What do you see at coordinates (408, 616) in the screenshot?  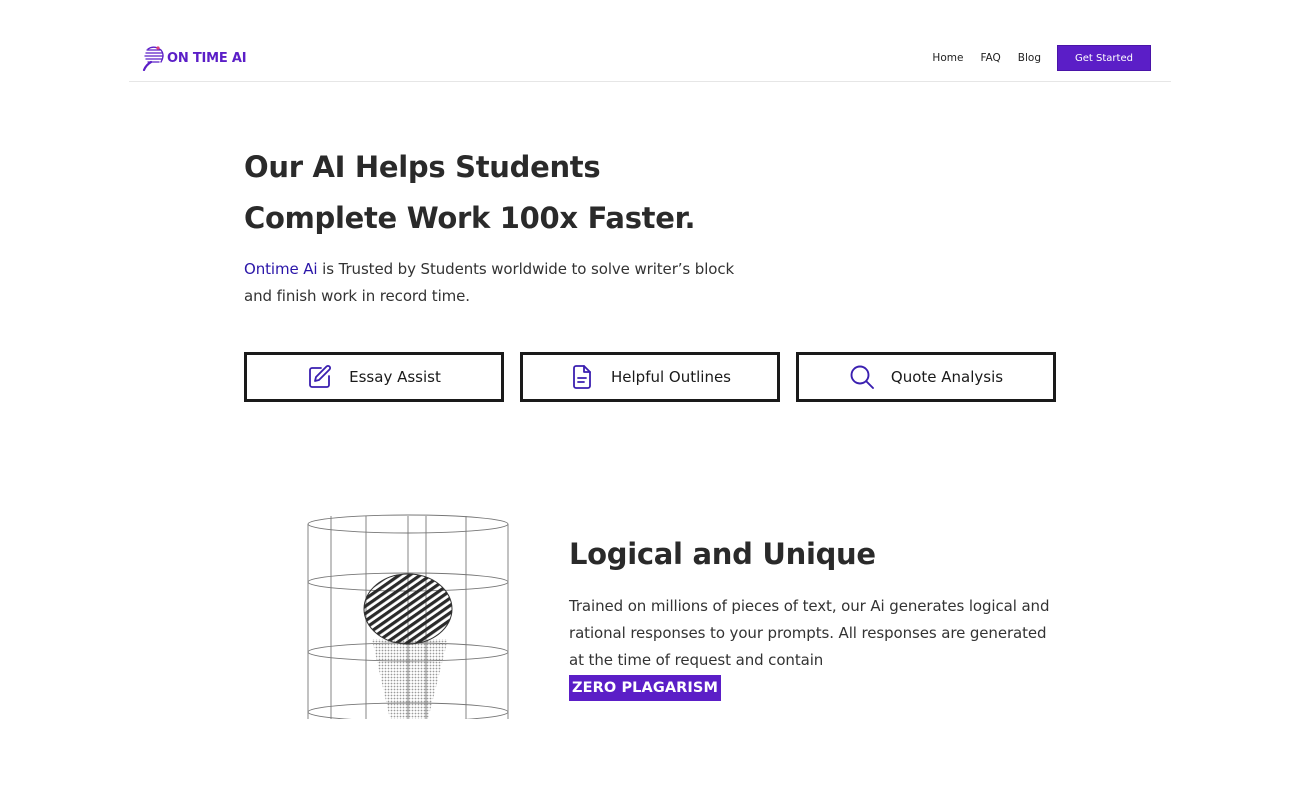 I see `brain-cage-illustration` at bounding box center [408, 616].